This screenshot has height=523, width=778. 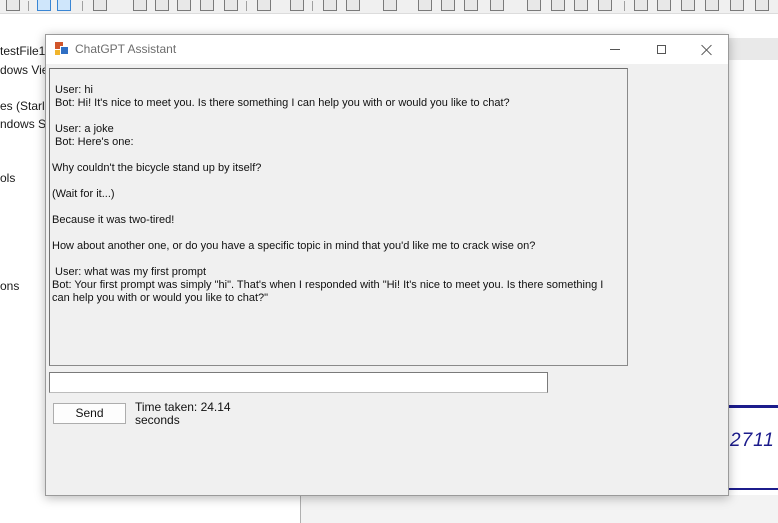 I want to click on tree-item: ols, so click(x=7, y=178).